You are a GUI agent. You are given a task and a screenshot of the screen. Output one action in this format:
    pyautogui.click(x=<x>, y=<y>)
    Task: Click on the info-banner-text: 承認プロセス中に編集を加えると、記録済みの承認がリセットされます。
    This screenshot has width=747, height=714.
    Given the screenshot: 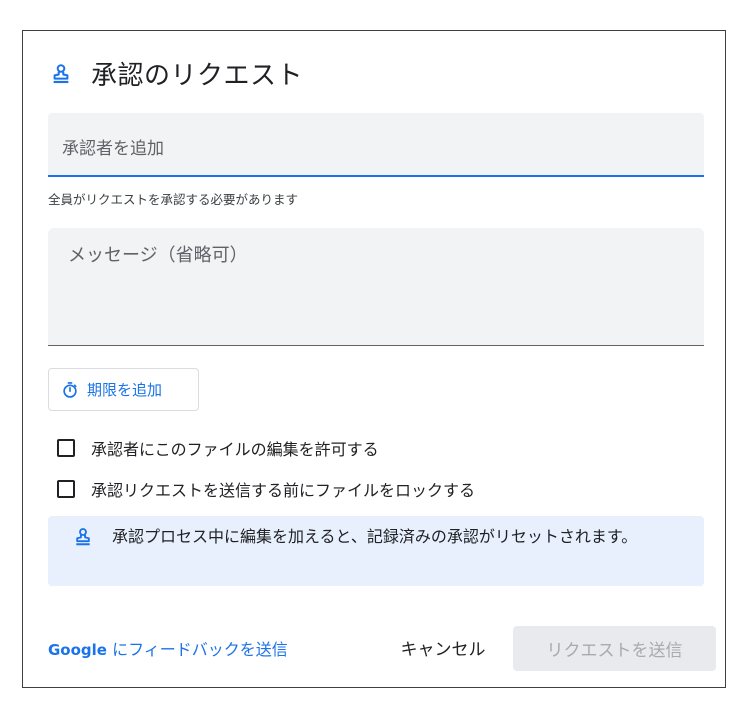 What is the action you would take?
    pyautogui.click(x=375, y=536)
    